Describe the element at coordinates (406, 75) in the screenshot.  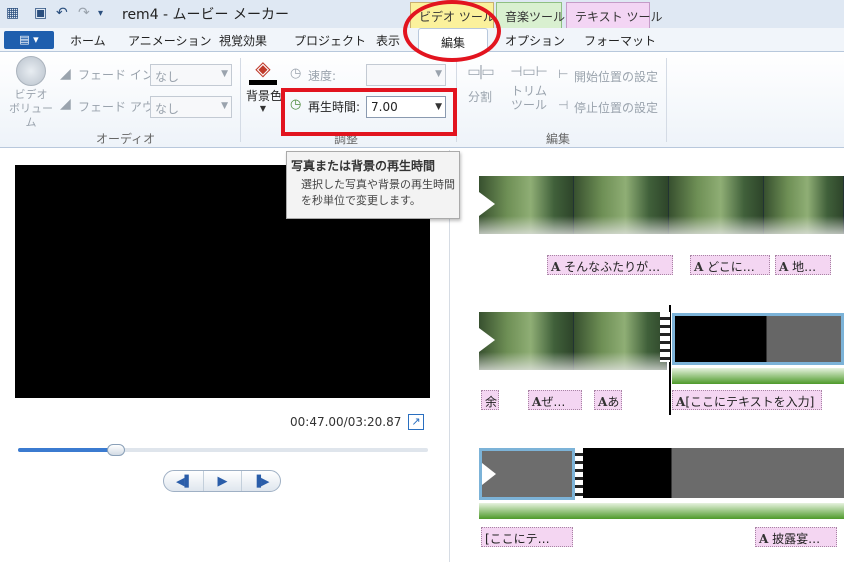
I see `speed-select: ▼` at that location.